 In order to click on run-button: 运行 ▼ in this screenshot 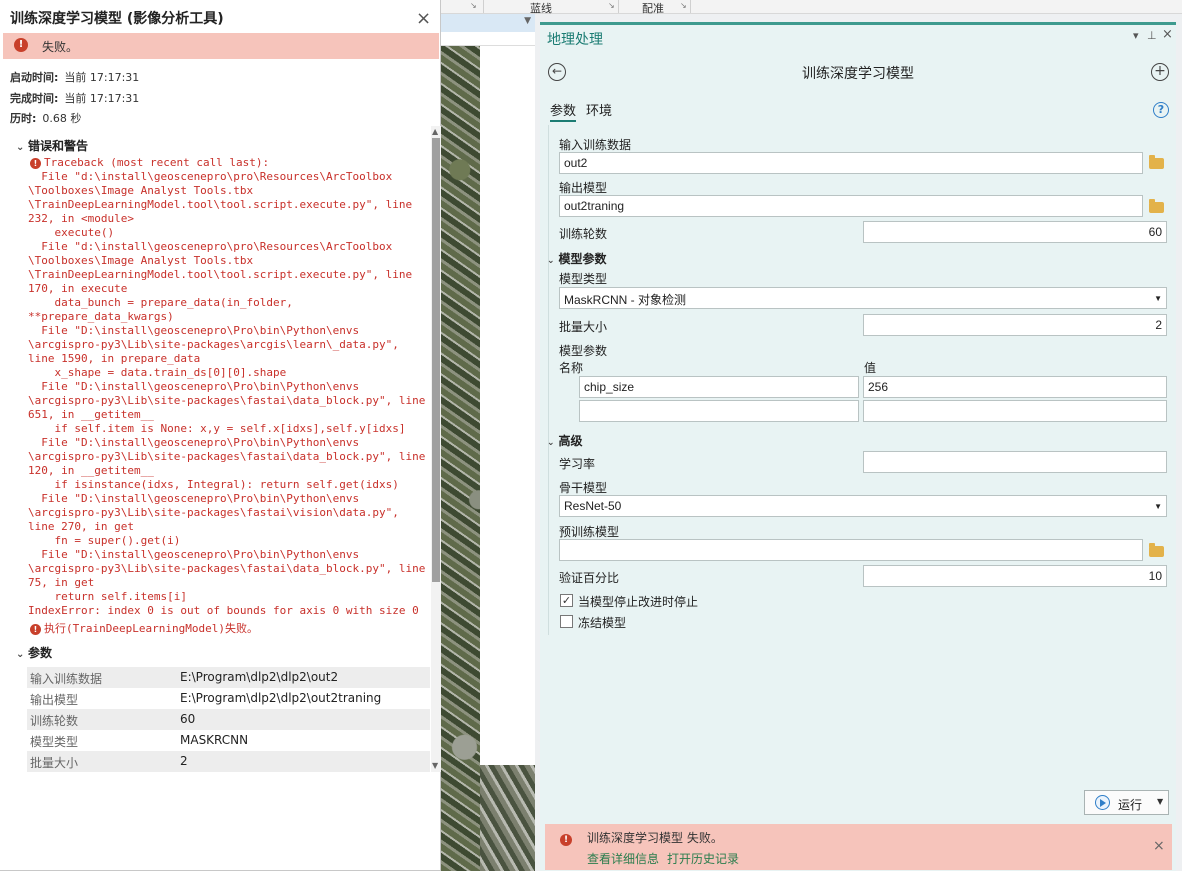, I will do `click(1126, 802)`.